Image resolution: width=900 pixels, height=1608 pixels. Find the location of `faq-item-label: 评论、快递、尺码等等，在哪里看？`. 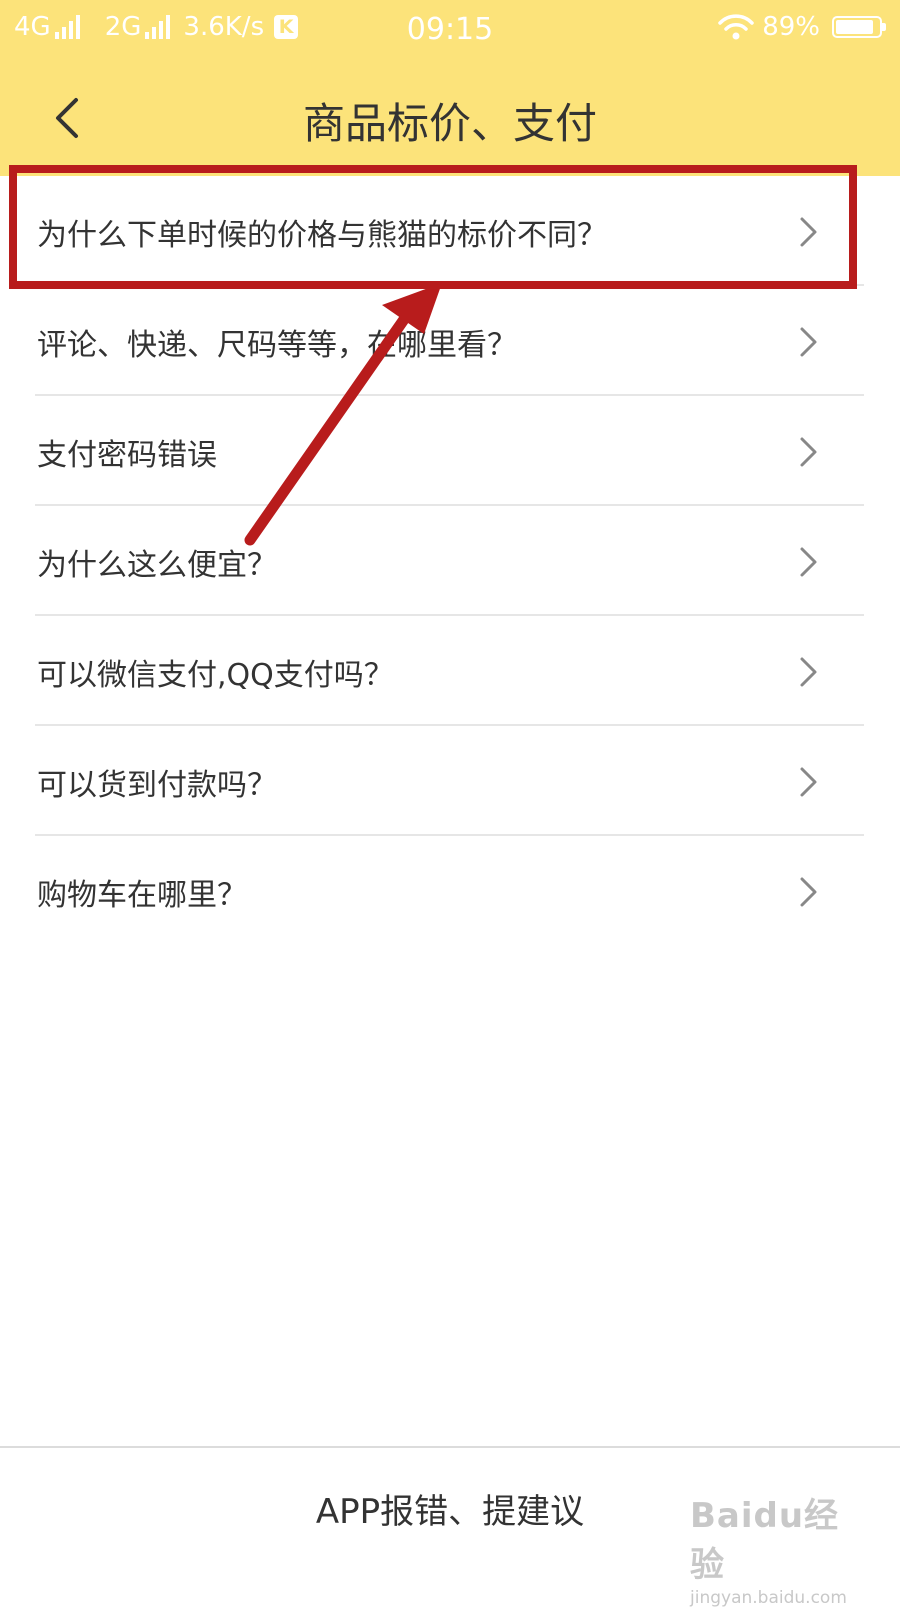

faq-item-label: 评论、快递、尺码等等，在哪里看？ is located at coordinates (277, 345).